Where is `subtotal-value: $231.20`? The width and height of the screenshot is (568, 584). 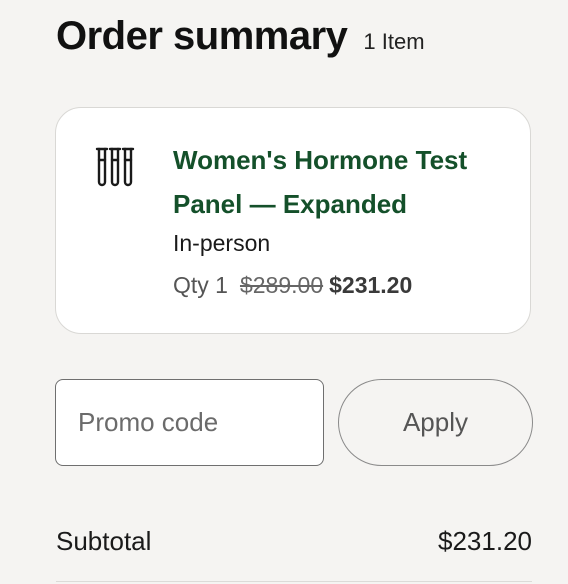
subtotal-value: $231.20 is located at coordinates (485, 541).